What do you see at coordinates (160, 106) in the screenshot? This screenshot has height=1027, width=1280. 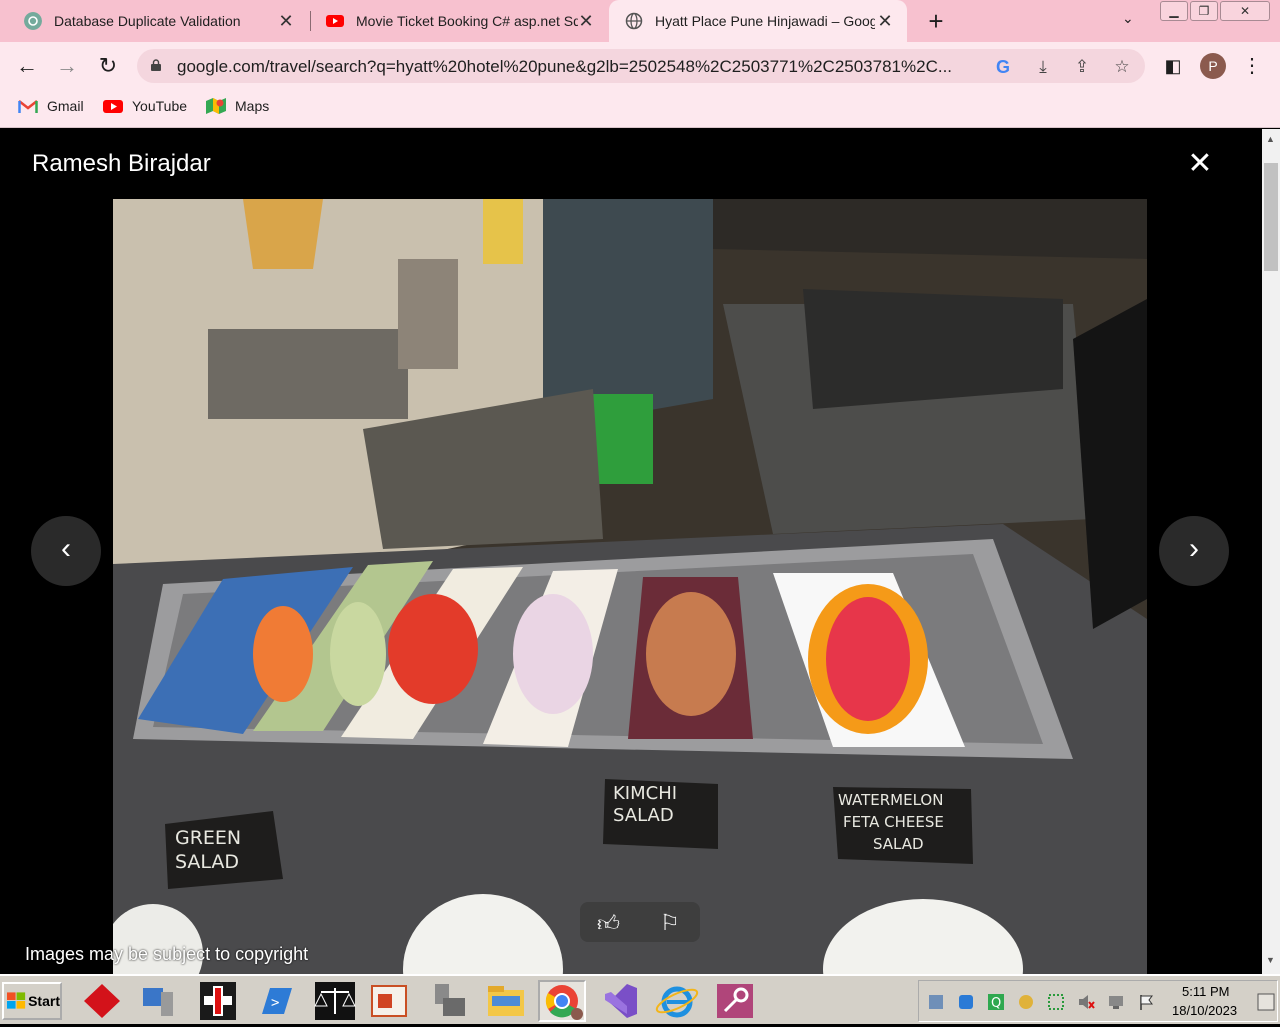 I see `bookmark-label: YouTube` at bounding box center [160, 106].